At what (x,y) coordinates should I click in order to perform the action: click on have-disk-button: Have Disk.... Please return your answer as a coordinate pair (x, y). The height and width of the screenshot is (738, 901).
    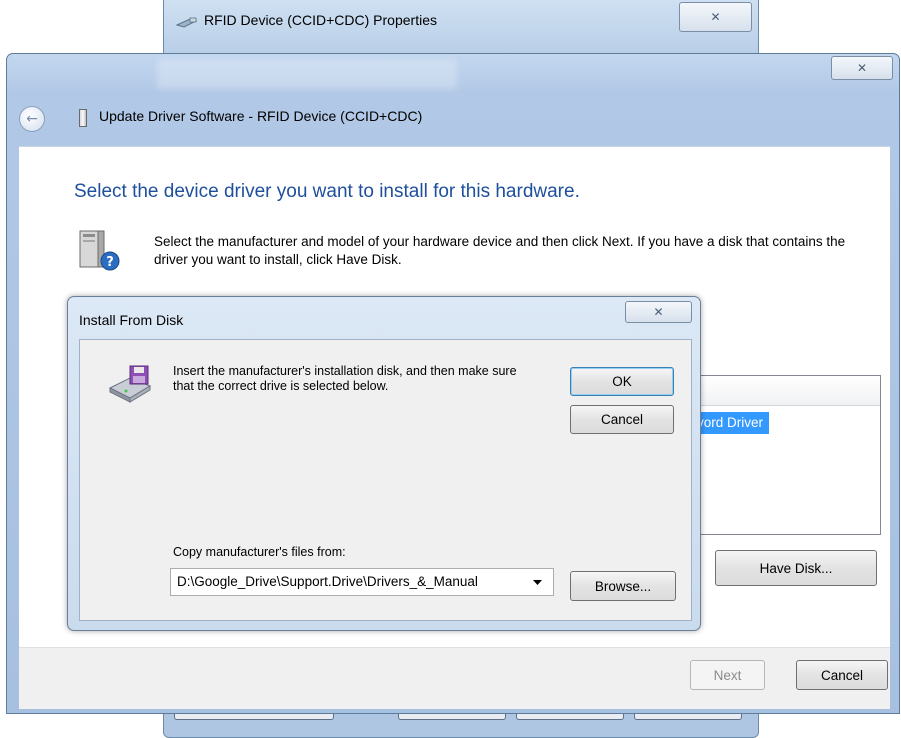
    Looking at the image, I should click on (796, 568).